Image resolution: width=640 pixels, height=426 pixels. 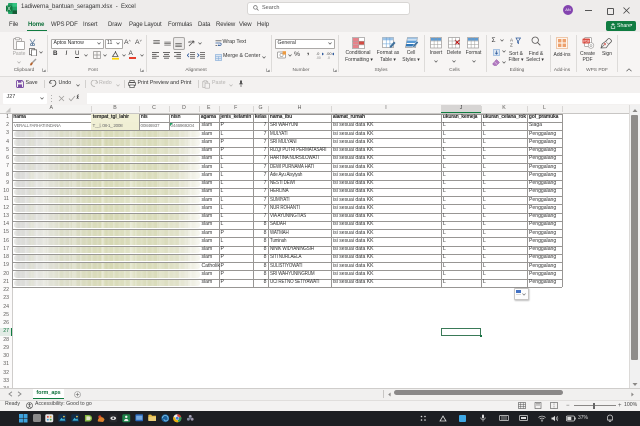 I want to click on svg-text: Z, so click(x=511, y=44).